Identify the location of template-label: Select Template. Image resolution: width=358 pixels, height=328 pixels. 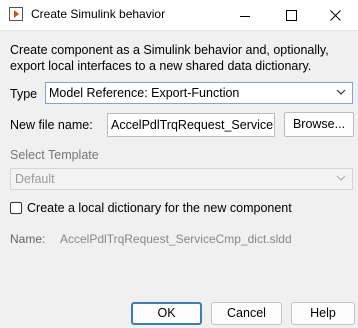
(54, 155).